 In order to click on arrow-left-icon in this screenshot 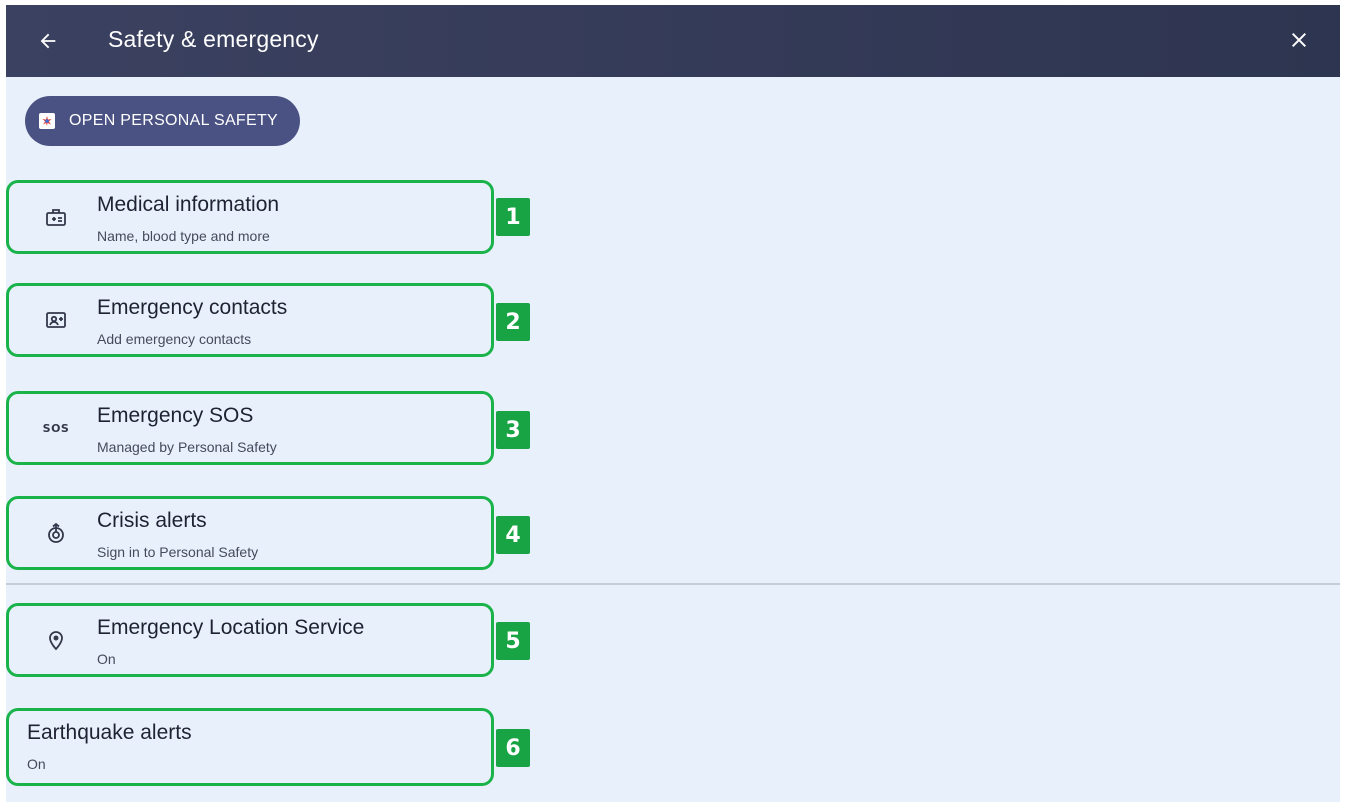, I will do `click(48, 41)`.